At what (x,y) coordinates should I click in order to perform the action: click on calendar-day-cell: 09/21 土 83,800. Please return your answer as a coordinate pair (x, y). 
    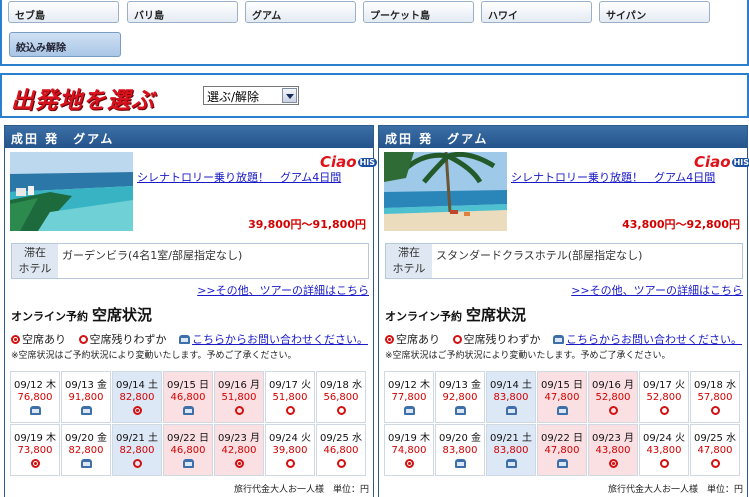
    Looking at the image, I should click on (511, 450).